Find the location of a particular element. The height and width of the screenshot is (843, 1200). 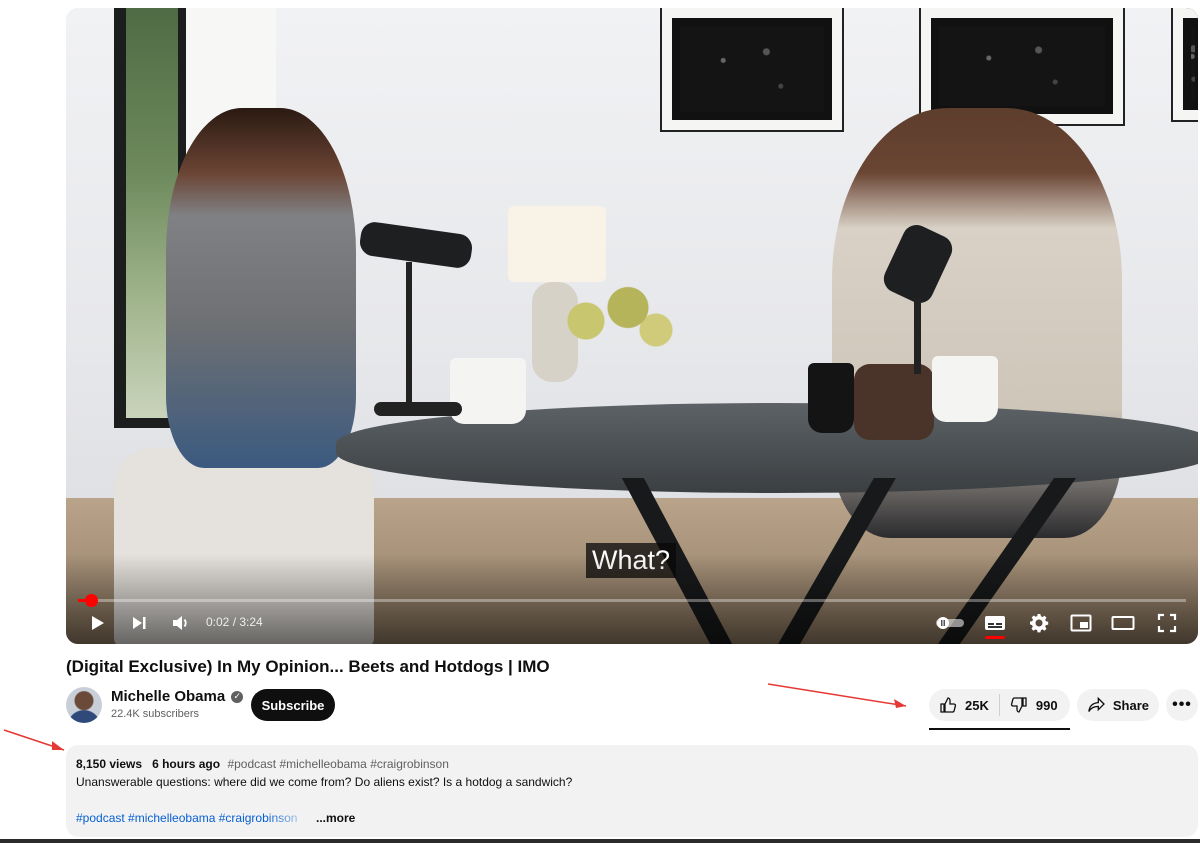

progress-scrubber is located at coordinates (91, 600).